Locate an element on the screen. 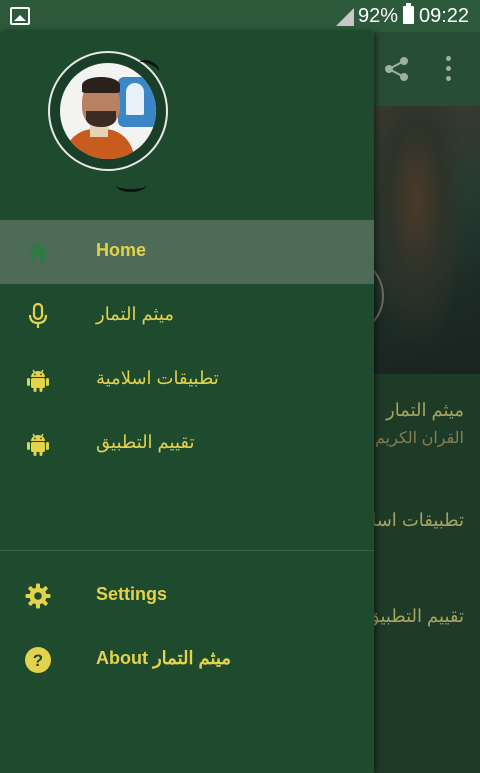 This screenshot has height=773, width=480. menu-item-label: Settings is located at coordinates (132, 594).